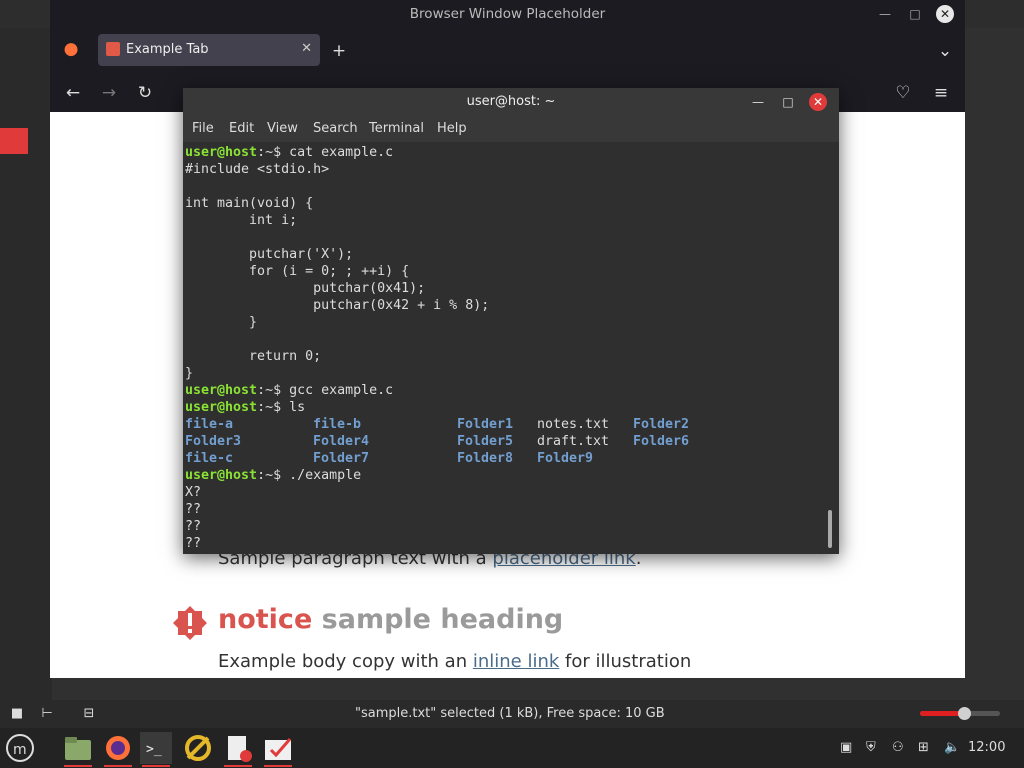 The height and width of the screenshot is (768, 1024). Describe the element at coordinates (511, 102) in the screenshot. I see `terminal-title: user@host: ~` at that location.